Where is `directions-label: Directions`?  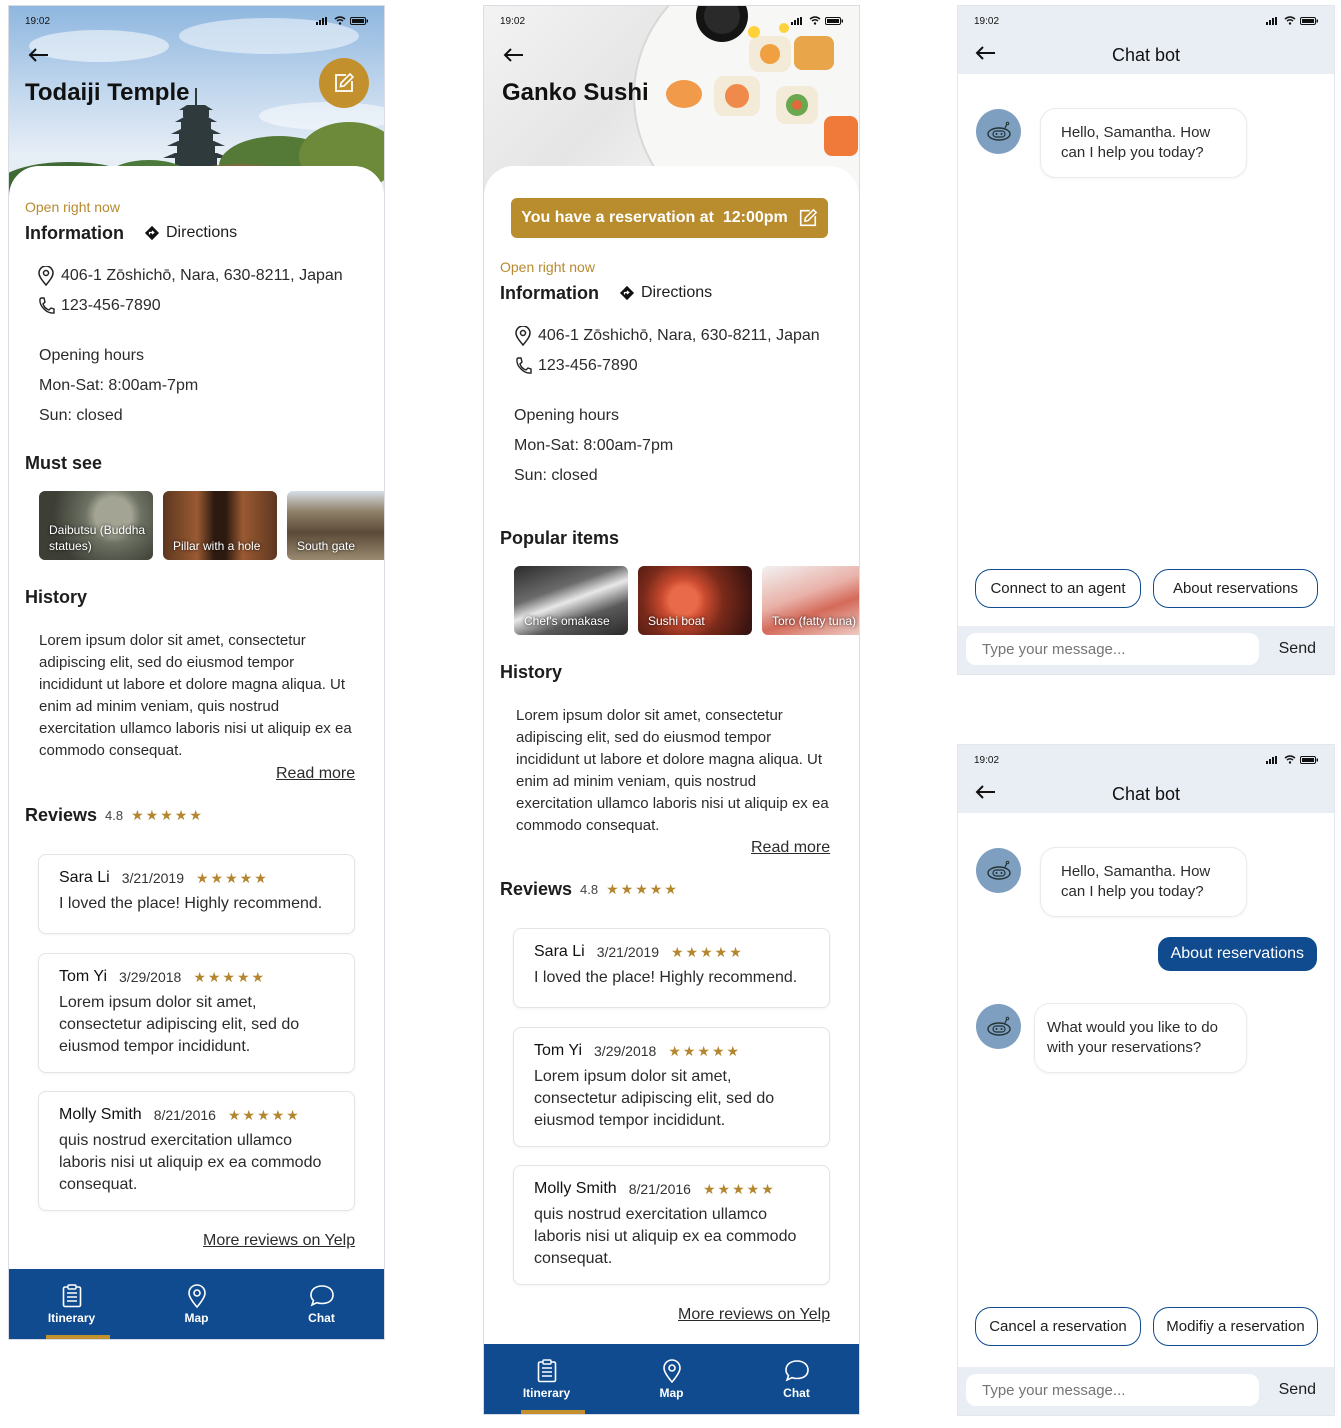
directions-label: Directions is located at coordinates (677, 292).